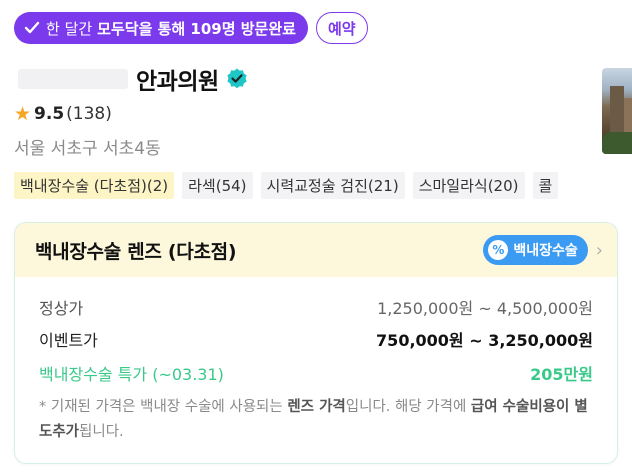 Image resolution: width=632 pixels, height=473 pixels. I want to click on review-count: (138), so click(89, 114).